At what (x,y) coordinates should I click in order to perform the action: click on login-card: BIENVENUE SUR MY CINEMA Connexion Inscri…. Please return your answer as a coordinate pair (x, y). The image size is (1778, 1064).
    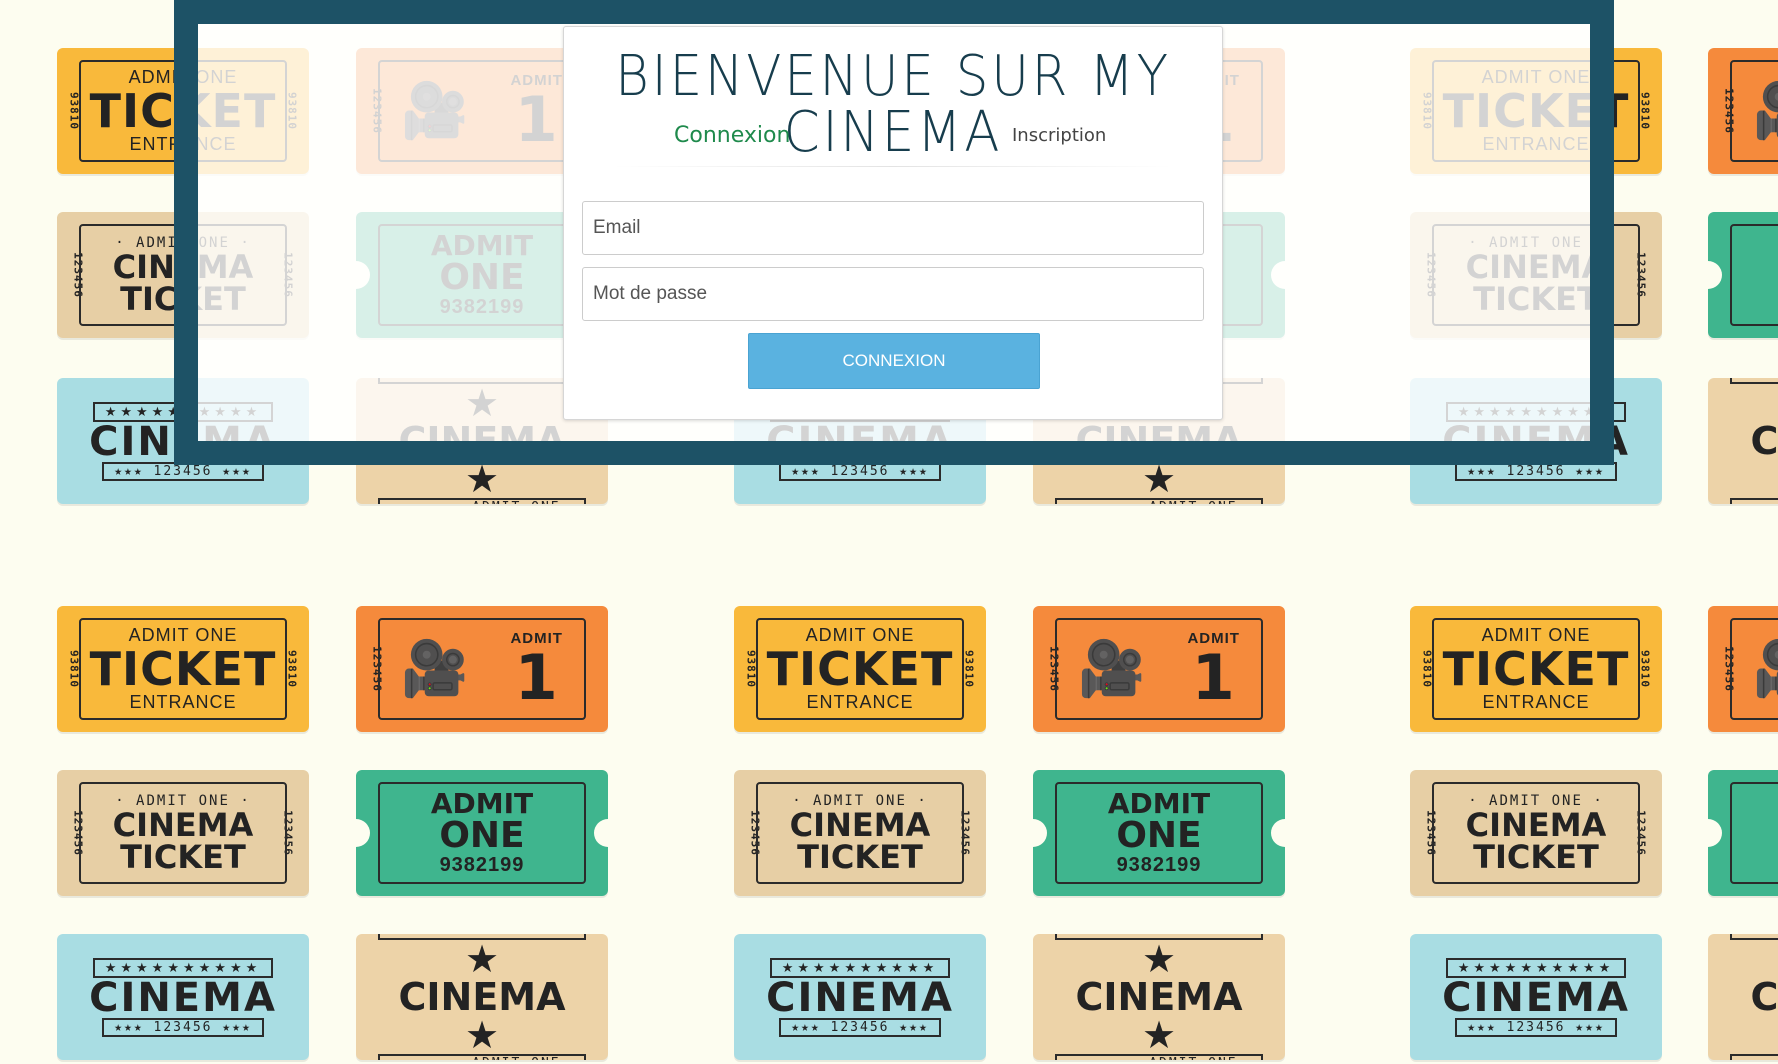
    Looking at the image, I should click on (893, 223).